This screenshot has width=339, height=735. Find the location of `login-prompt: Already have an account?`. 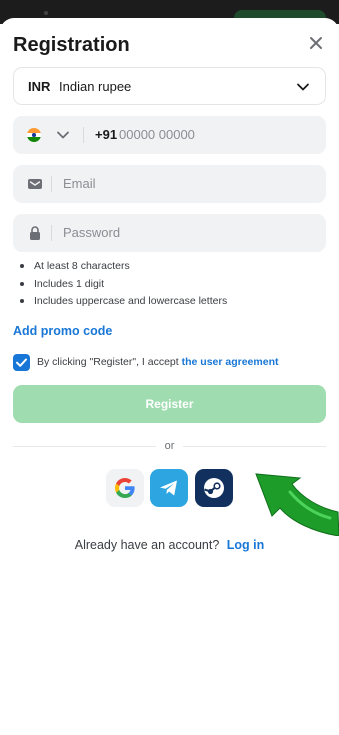

login-prompt: Already have an account? is located at coordinates (147, 545).